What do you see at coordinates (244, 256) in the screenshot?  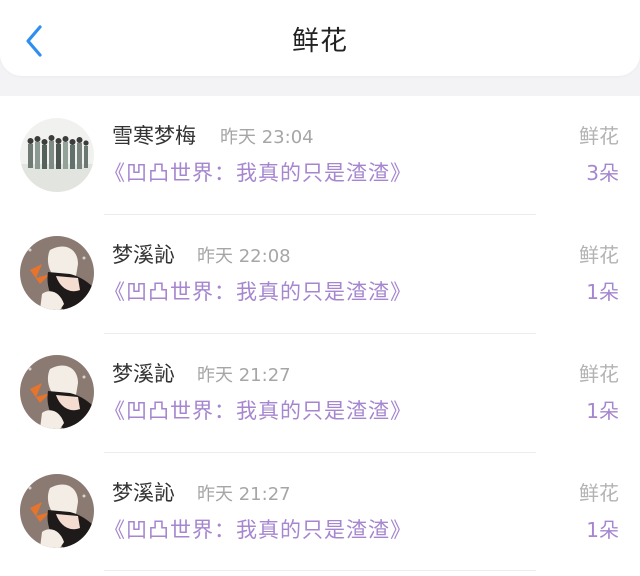 I see `sent-time: 昨天 22:08` at bounding box center [244, 256].